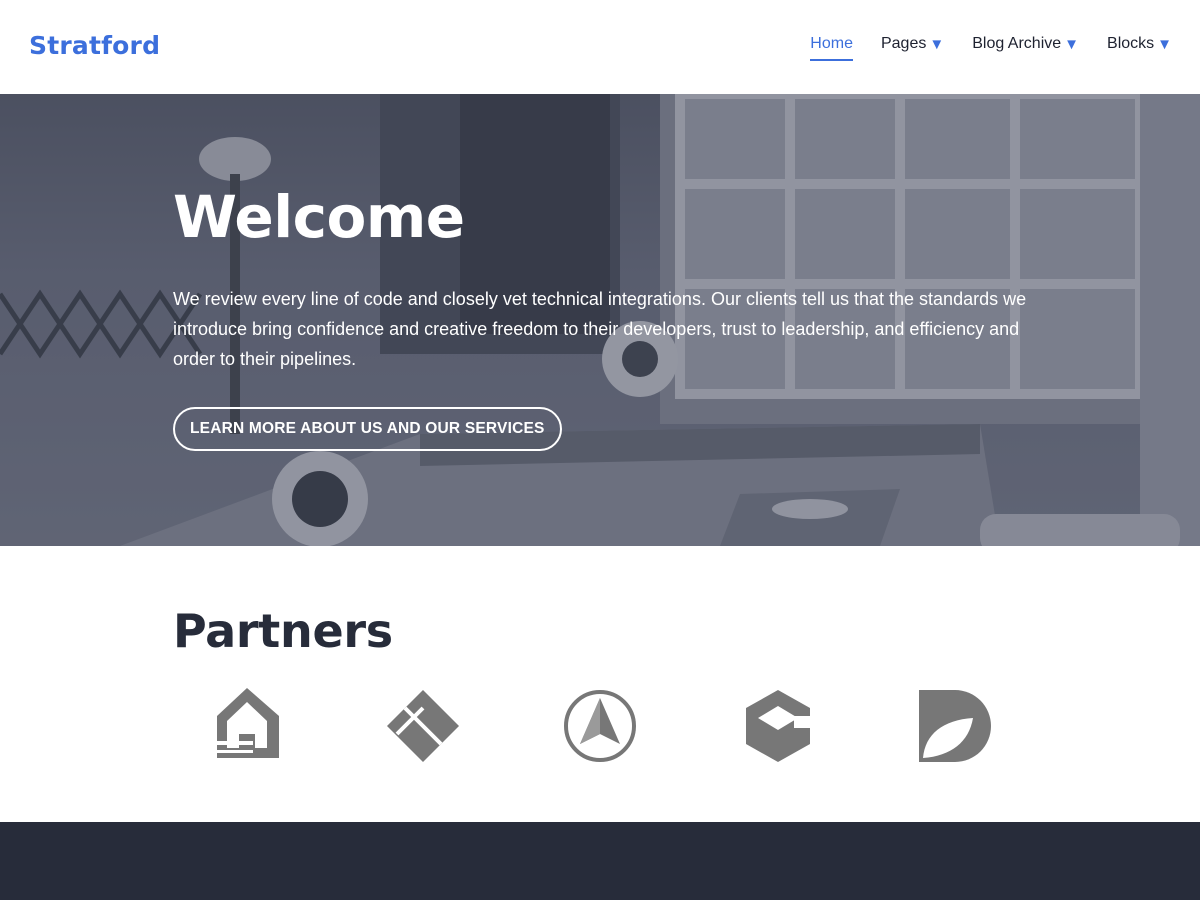 The height and width of the screenshot is (900, 1200). Describe the element at coordinates (1131, 43) in the screenshot. I see `nav-item-label: Blocks` at that location.